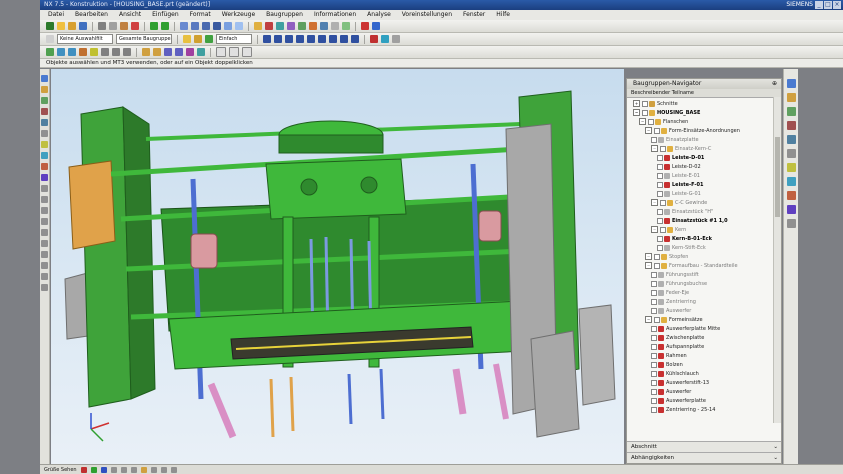 The image size is (843, 474). I want to click on menu-preferences: Voreinstellungen, so click(427, 15).